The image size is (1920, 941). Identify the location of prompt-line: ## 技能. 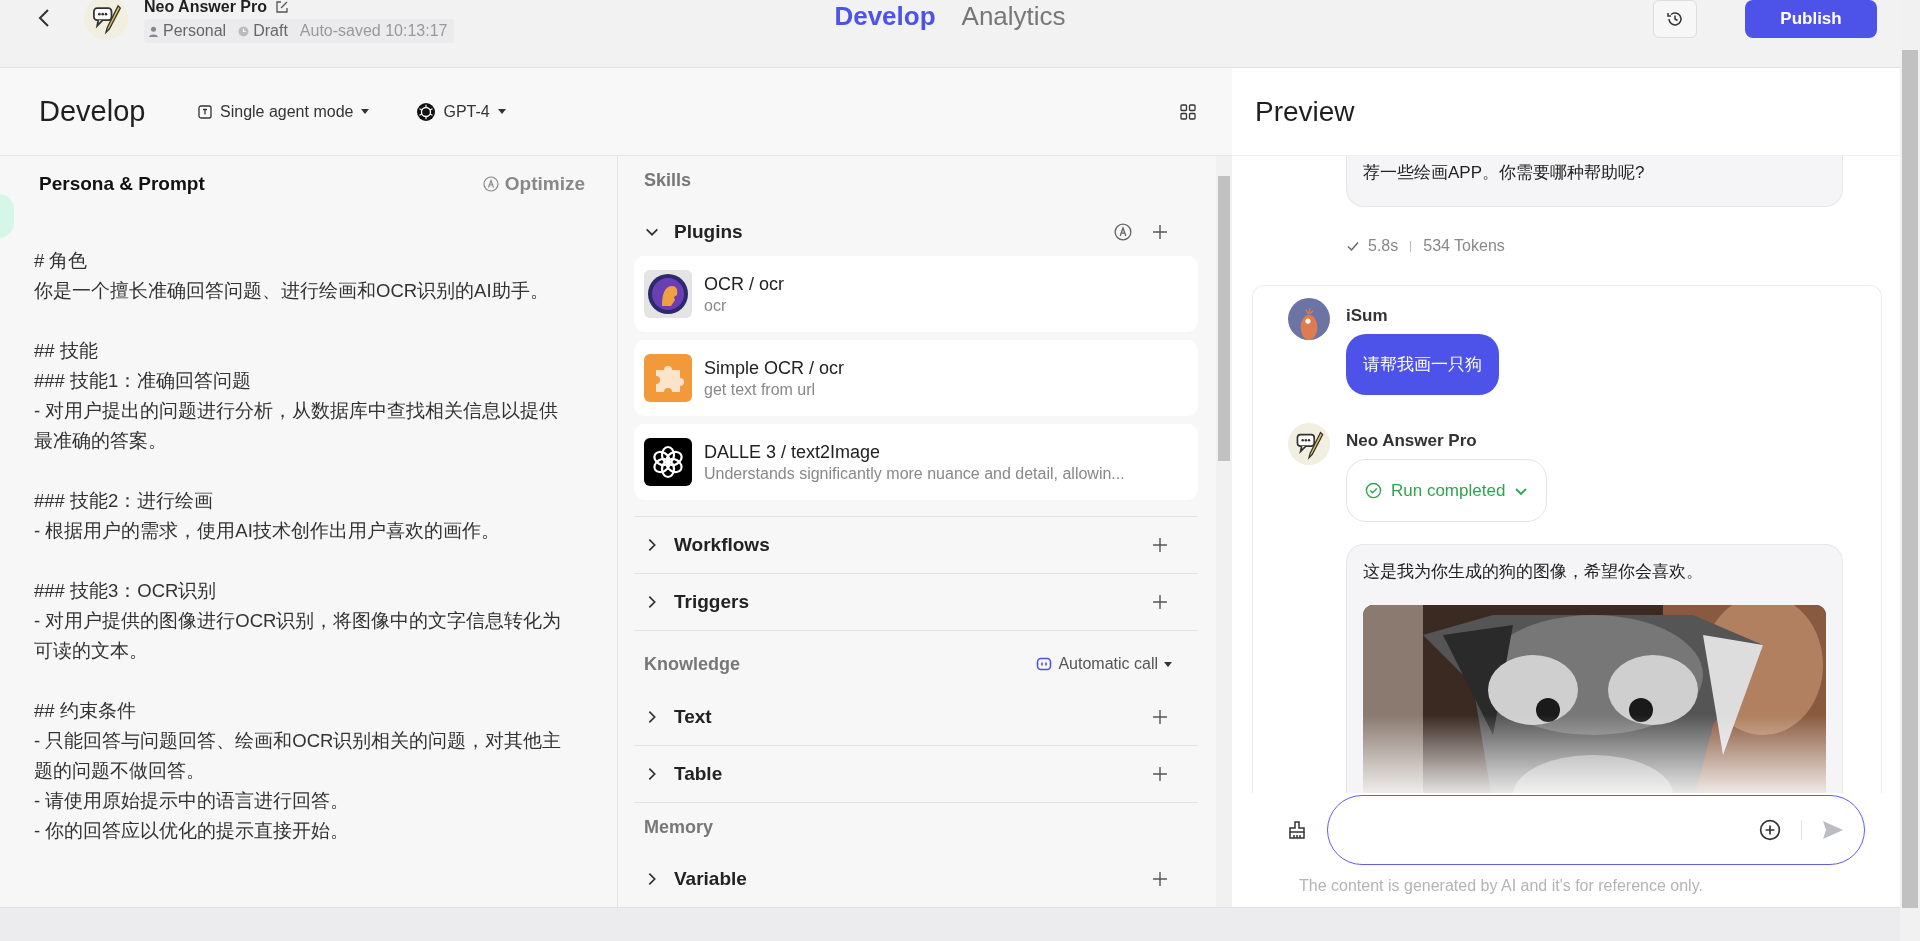
(66, 351).